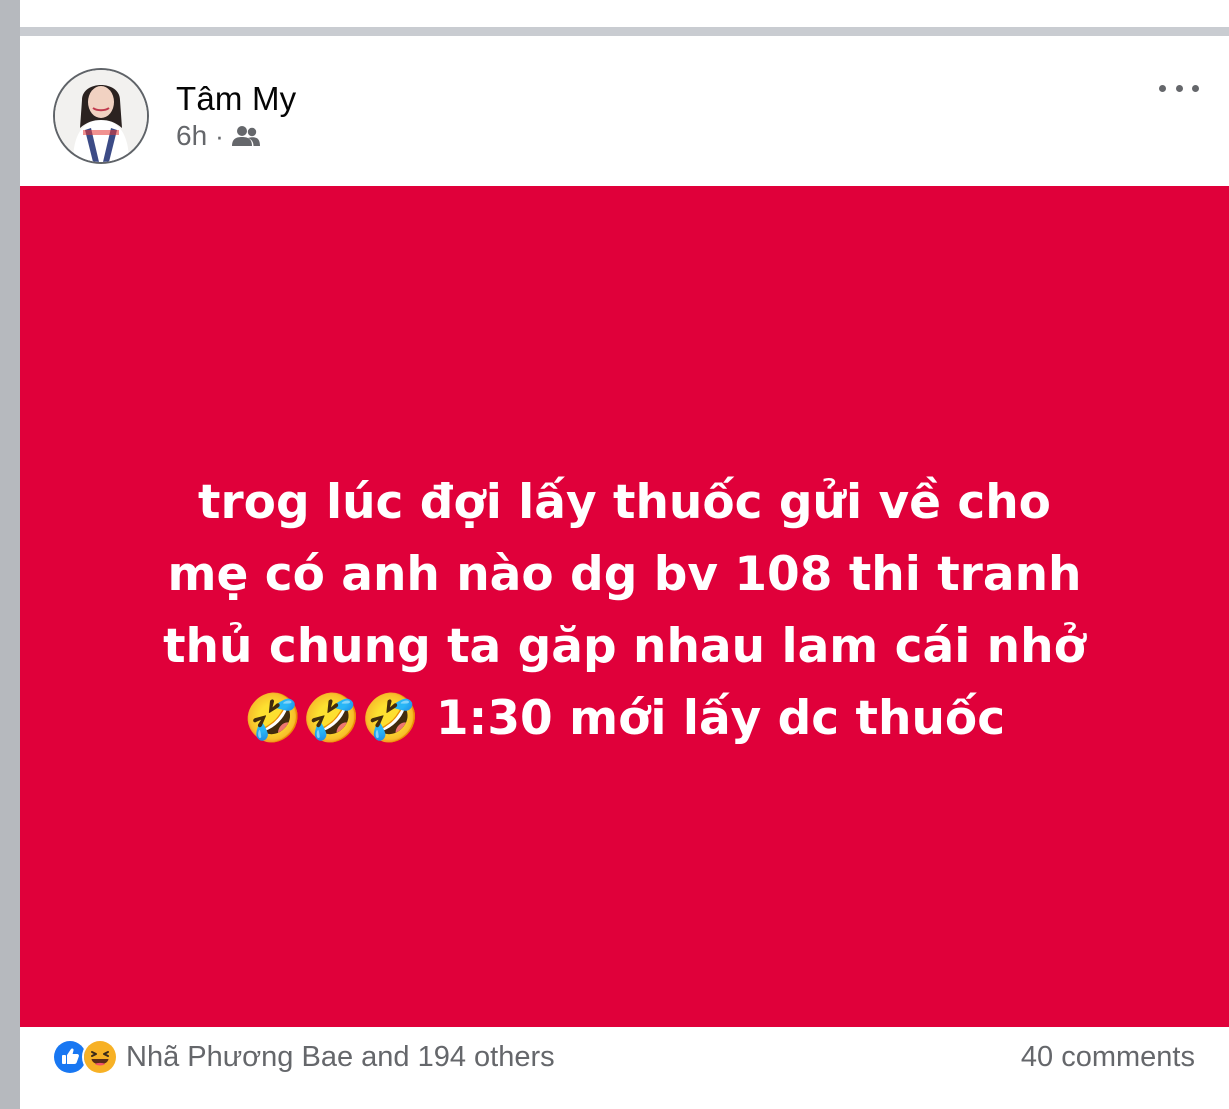  Describe the element at coordinates (245, 136) in the screenshot. I see `friends-icon` at that location.